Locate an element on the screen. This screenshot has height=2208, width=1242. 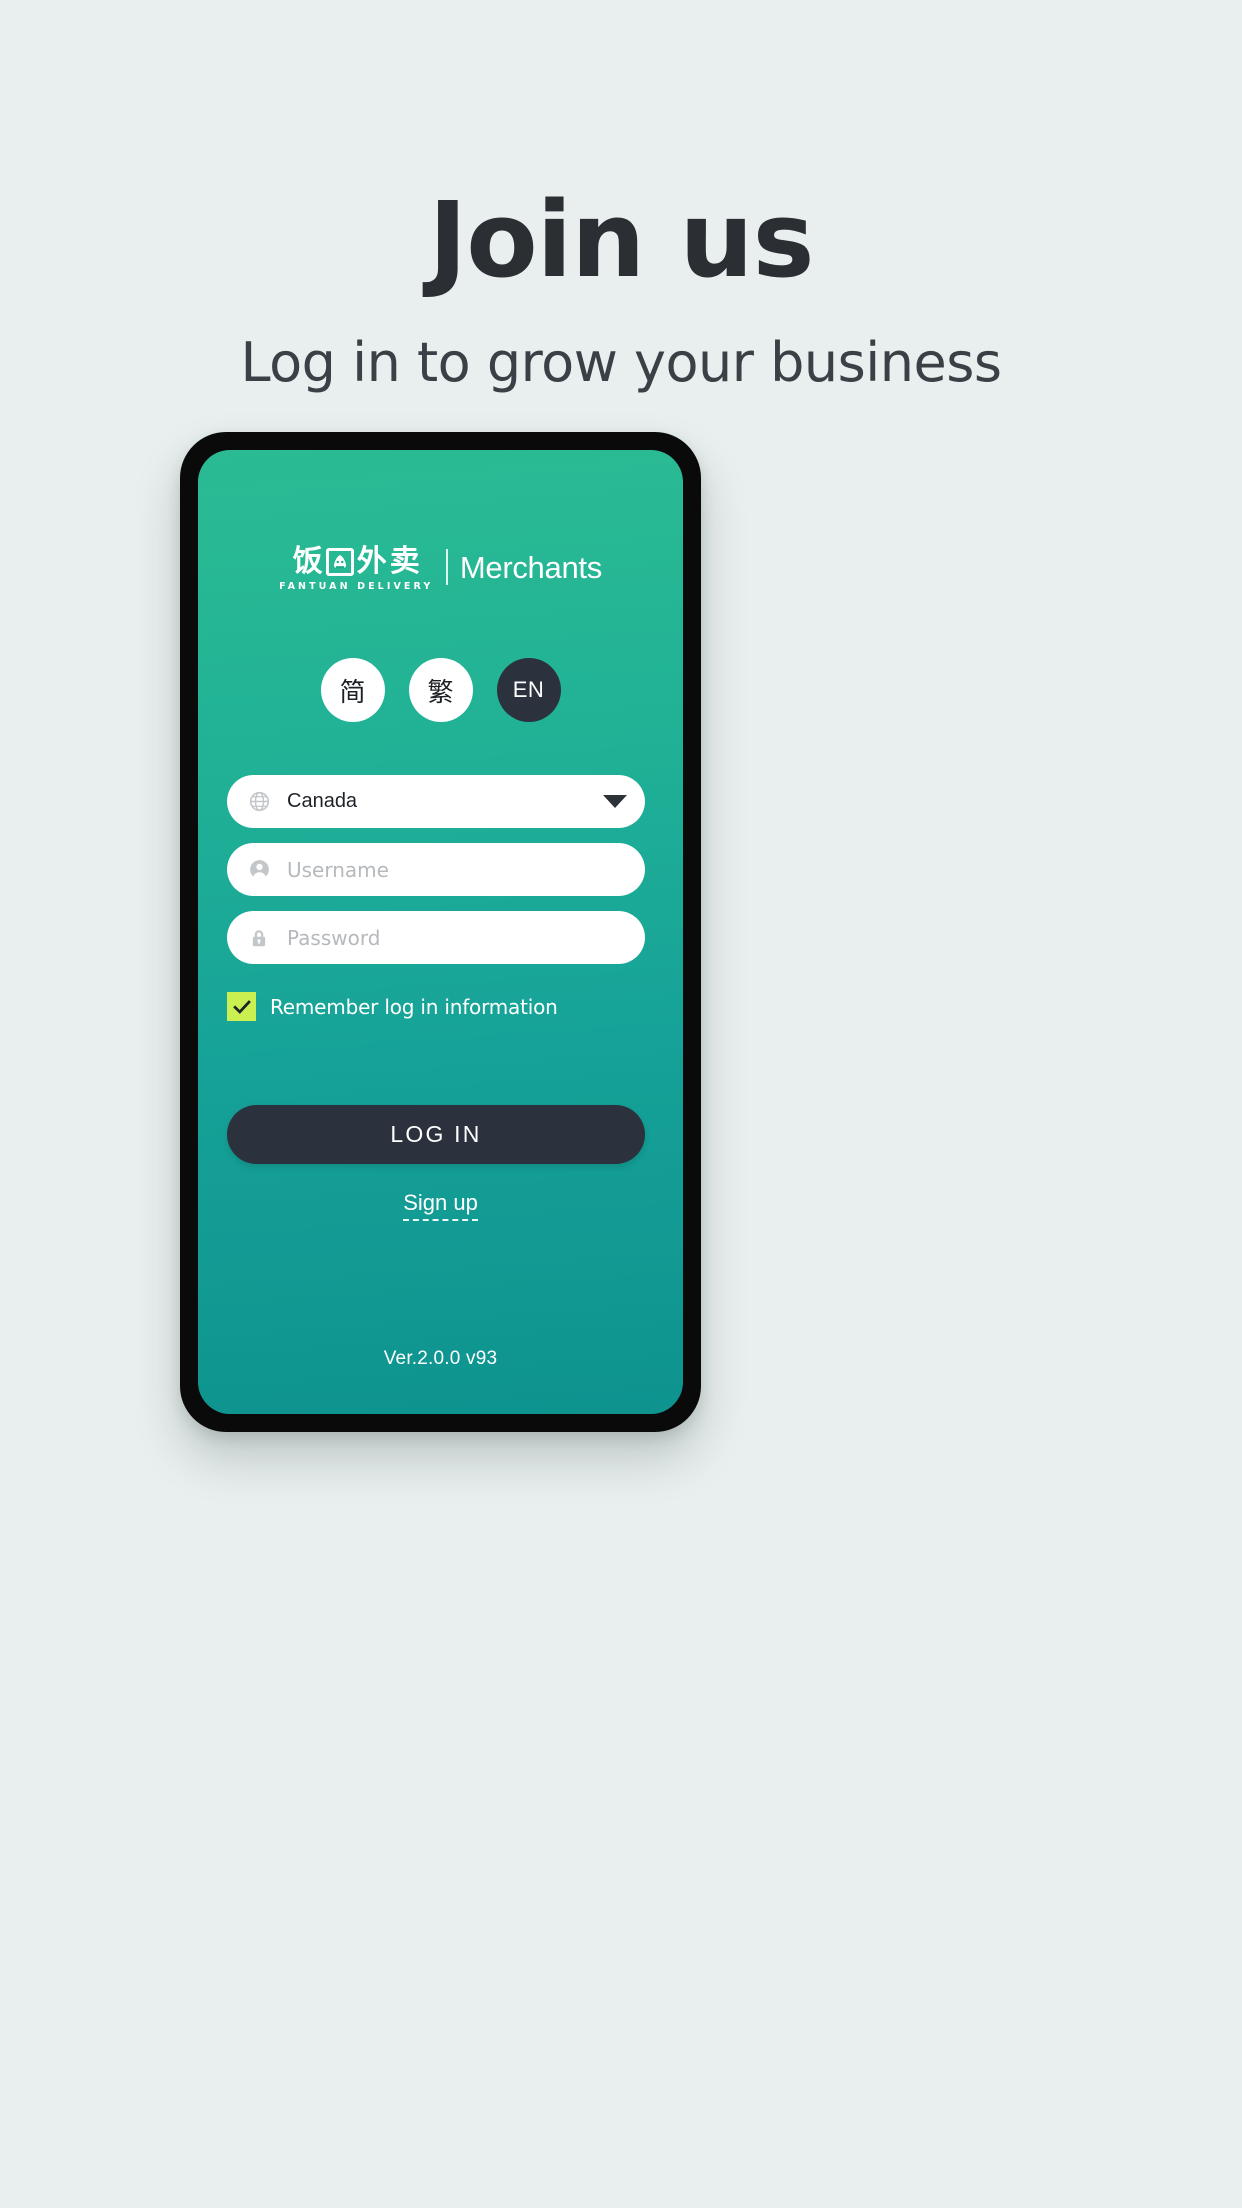
panda-rice-ball-icon is located at coordinates (339, 561).